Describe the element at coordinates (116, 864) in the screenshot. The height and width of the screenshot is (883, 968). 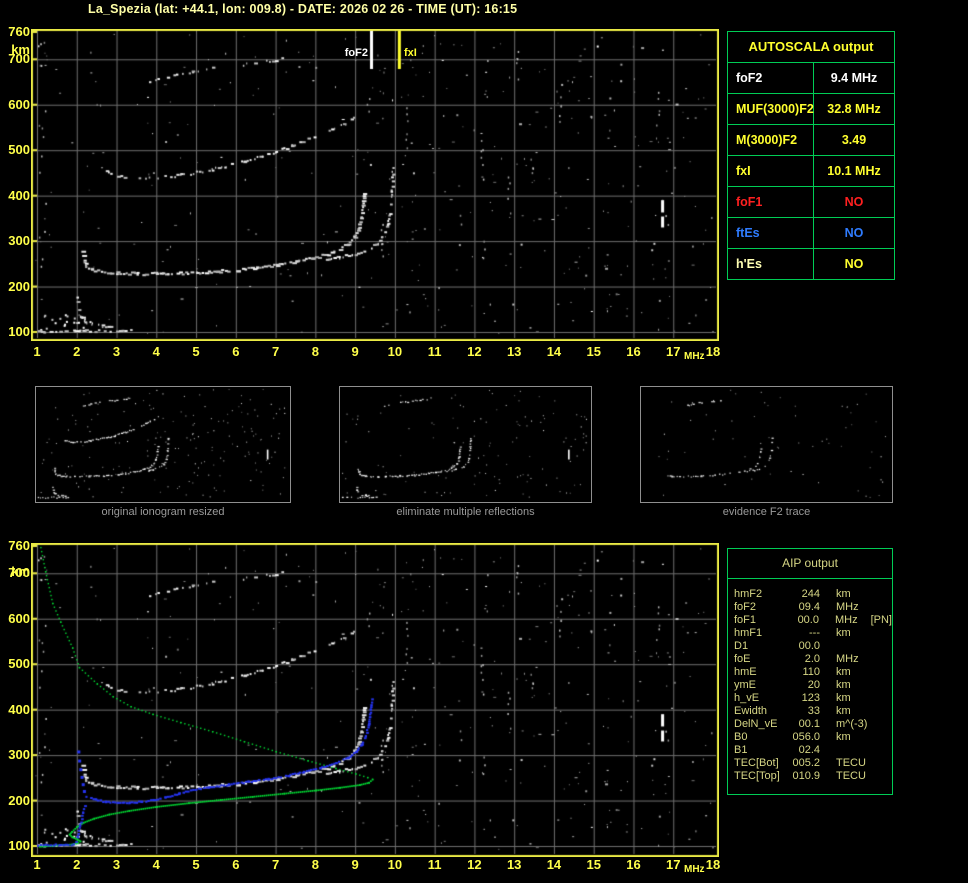
I see `freq-tick-label: 3` at that location.